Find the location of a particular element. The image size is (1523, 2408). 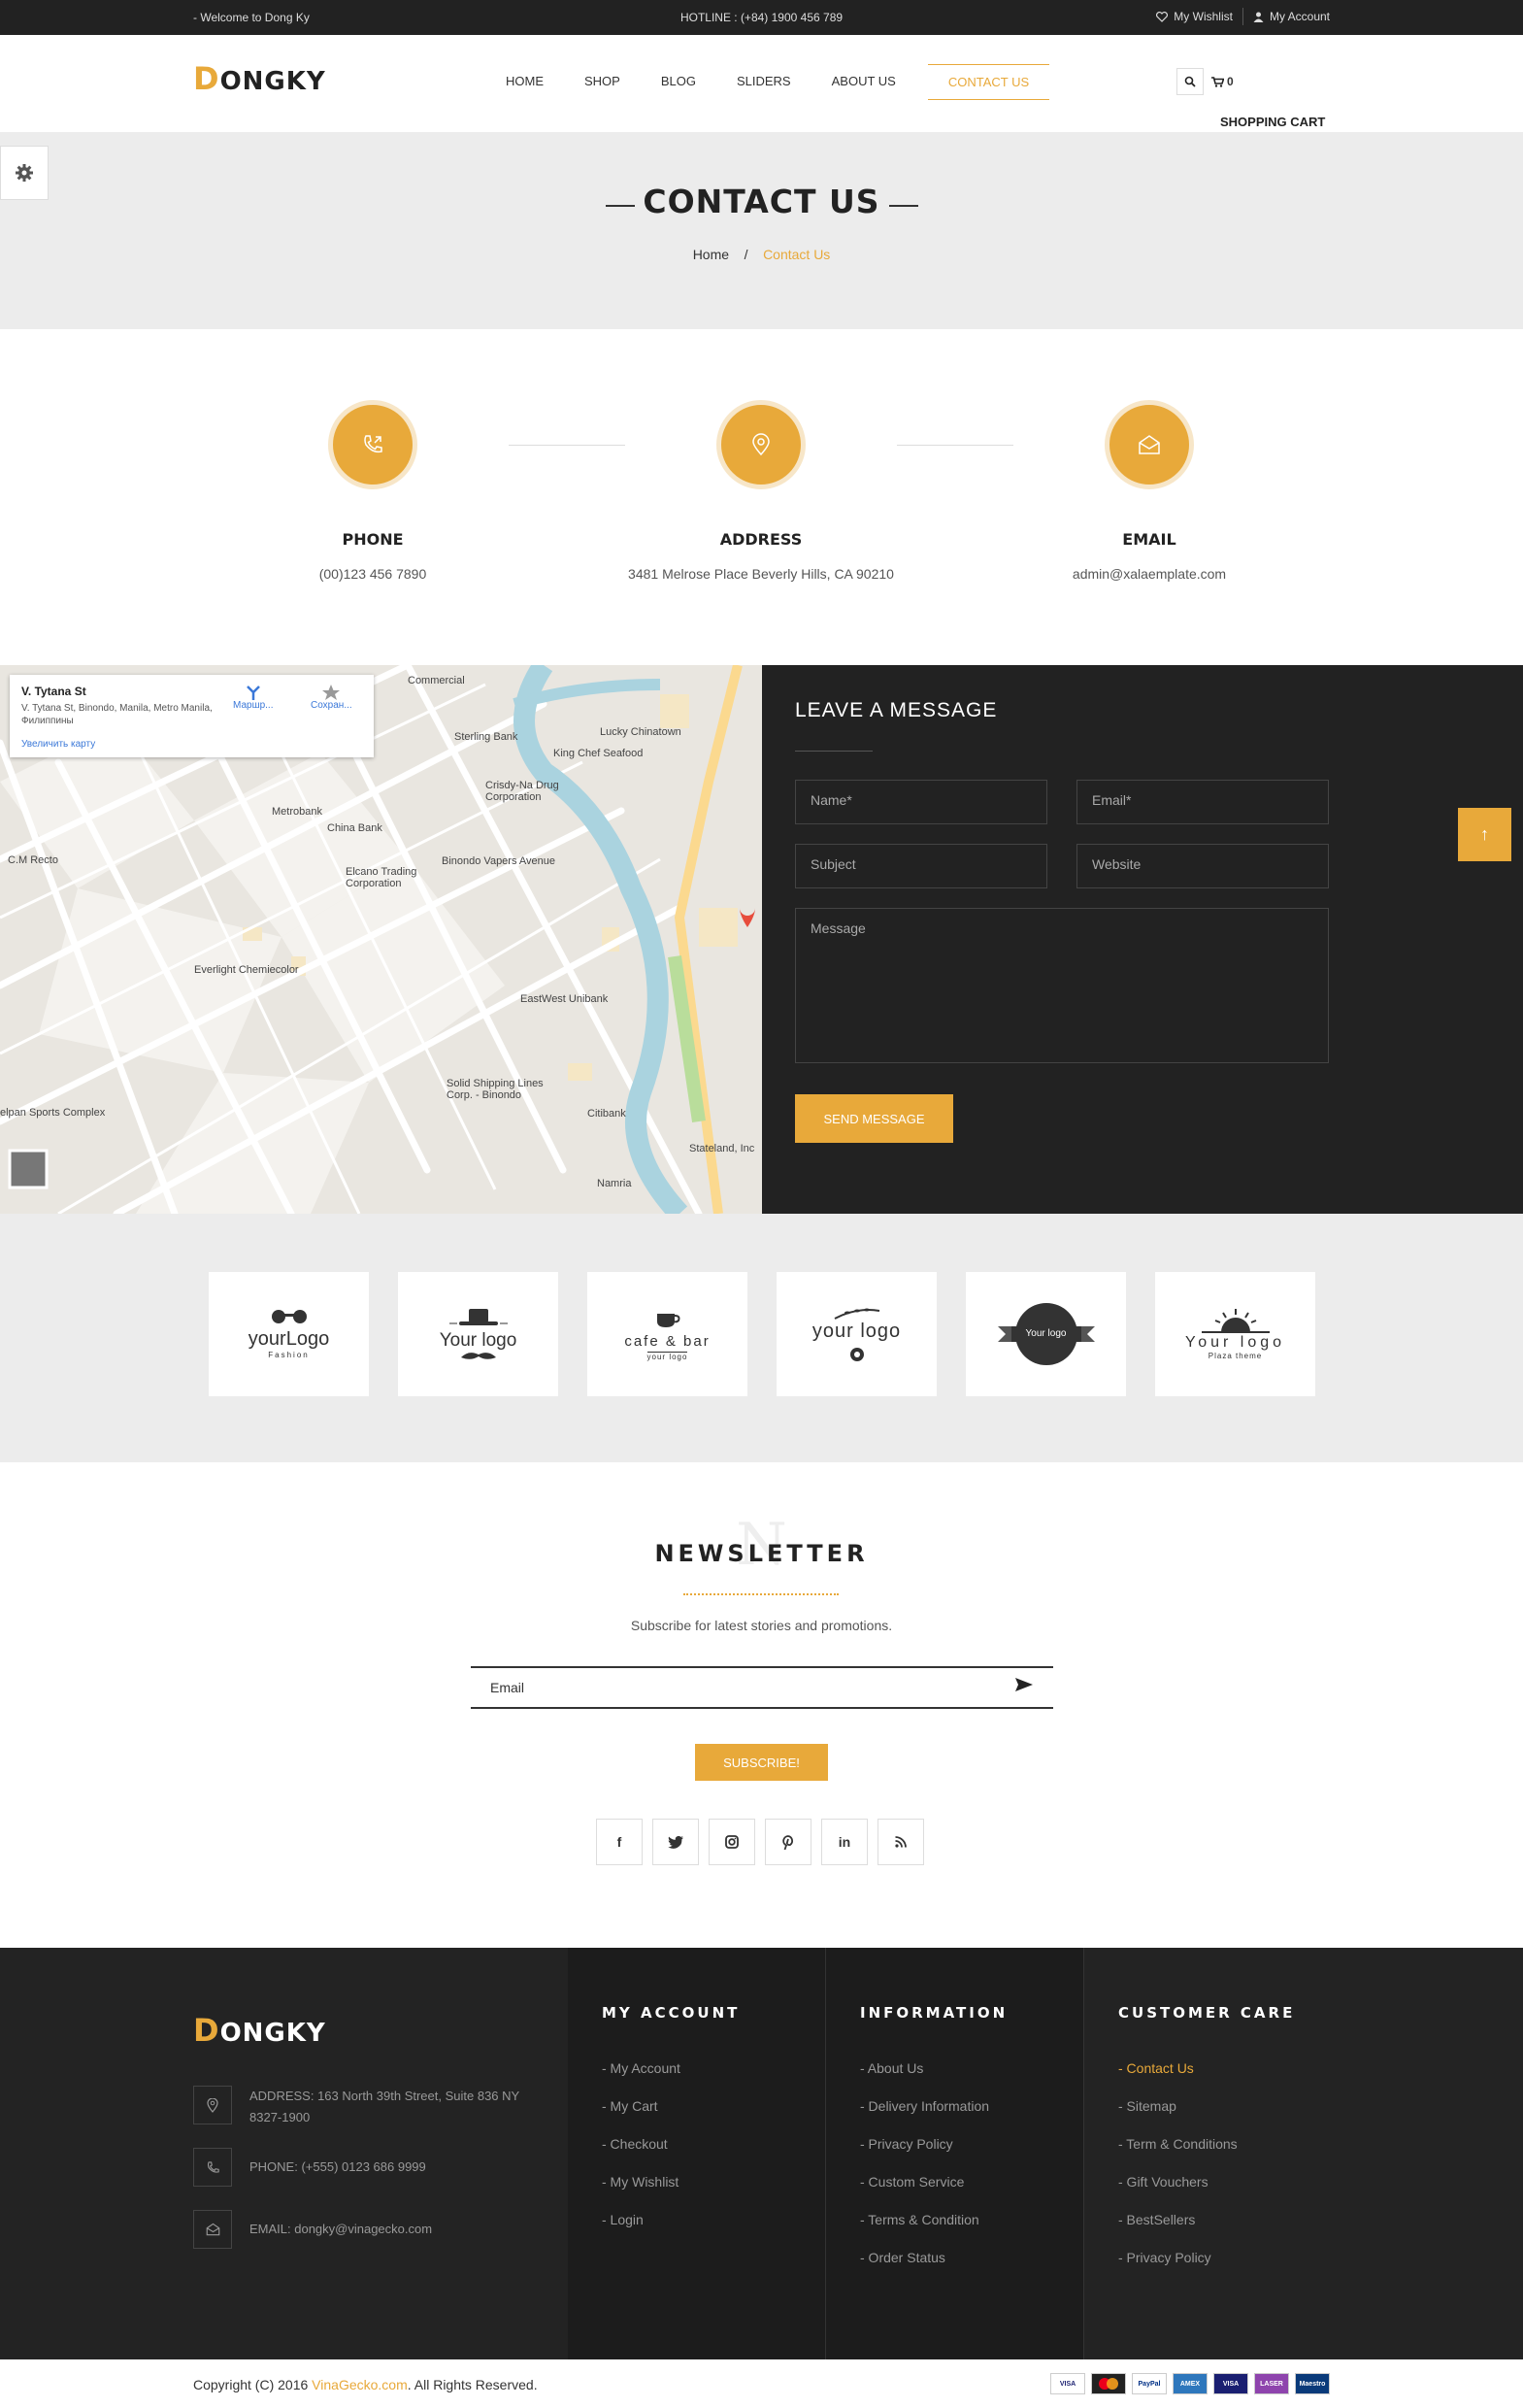

badge-icon is located at coordinates (856, 1354).